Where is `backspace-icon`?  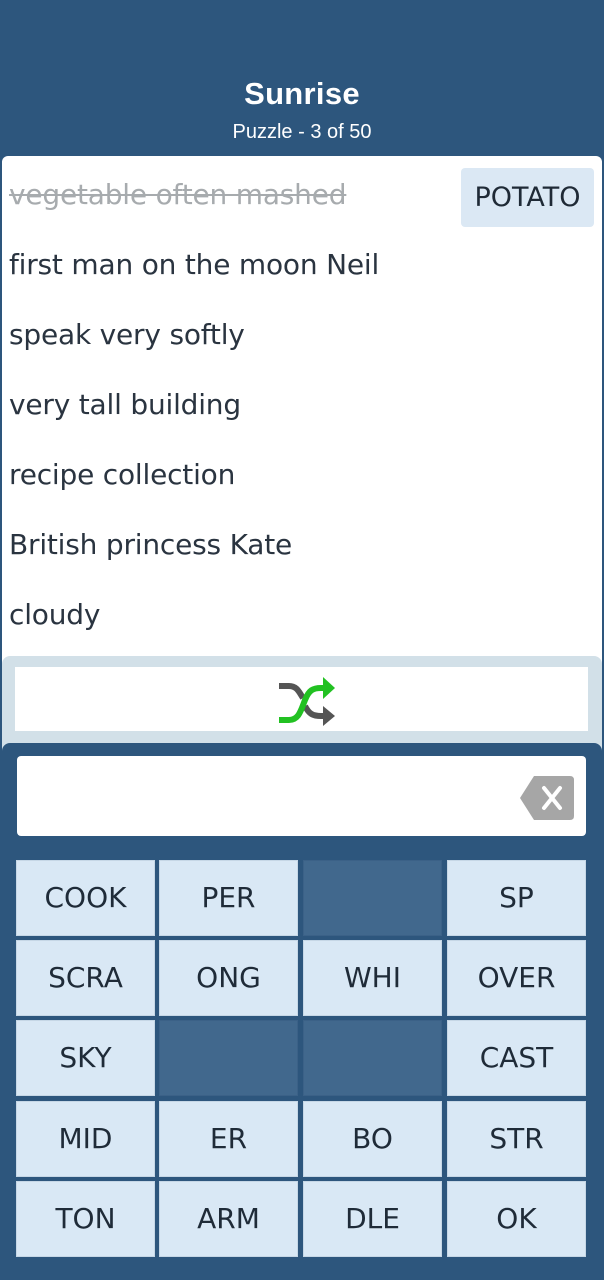
backspace-icon is located at coordinates (547, 798).